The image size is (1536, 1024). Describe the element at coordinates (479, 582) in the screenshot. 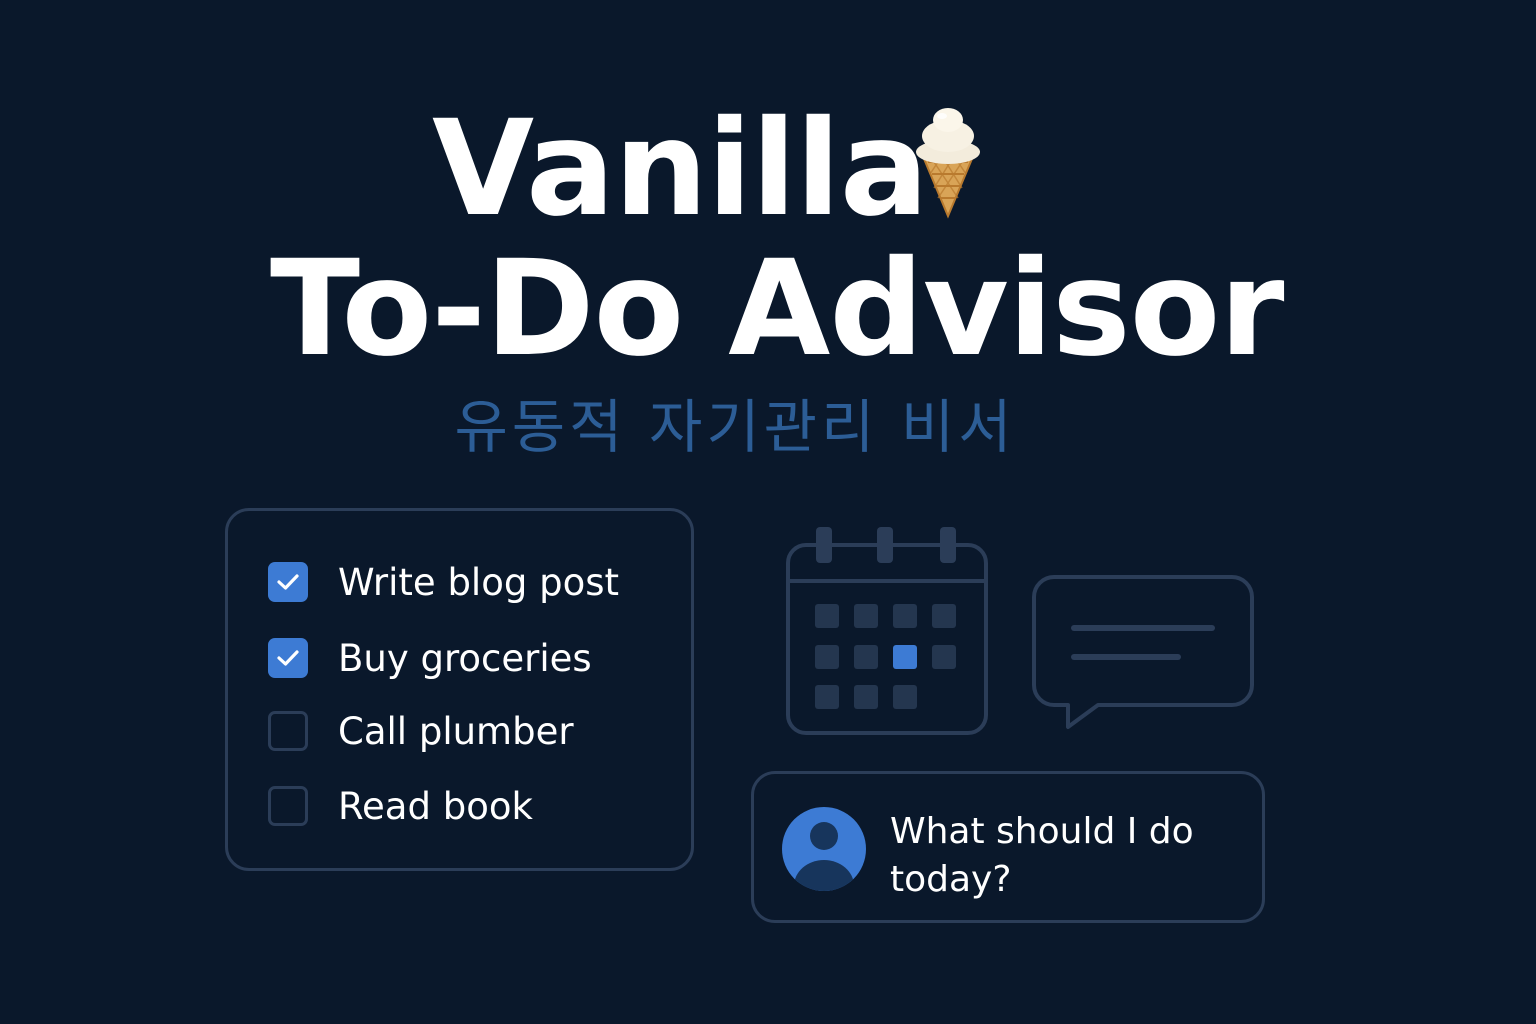

I see `todo-item-label: Write blog post` at that location.